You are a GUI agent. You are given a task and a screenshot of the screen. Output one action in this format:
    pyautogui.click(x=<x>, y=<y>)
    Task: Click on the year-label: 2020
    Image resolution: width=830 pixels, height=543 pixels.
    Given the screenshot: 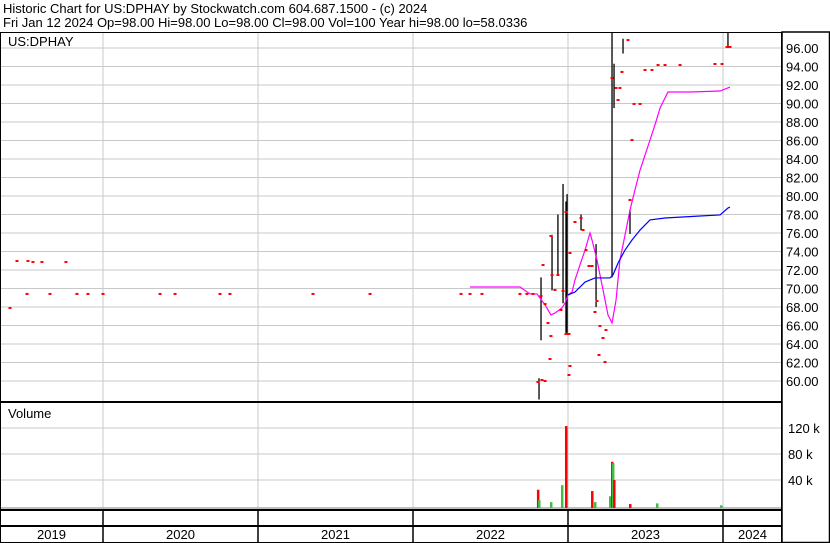 What is the action you would take?
    pyautogui.click(x=180, y=534)
    